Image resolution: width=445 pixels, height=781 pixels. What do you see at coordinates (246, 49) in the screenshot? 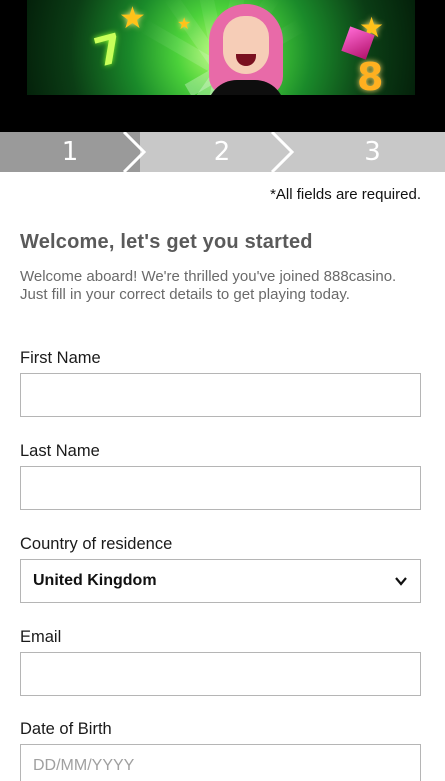
I see `mascot-image` at bounding box center [246, 49].